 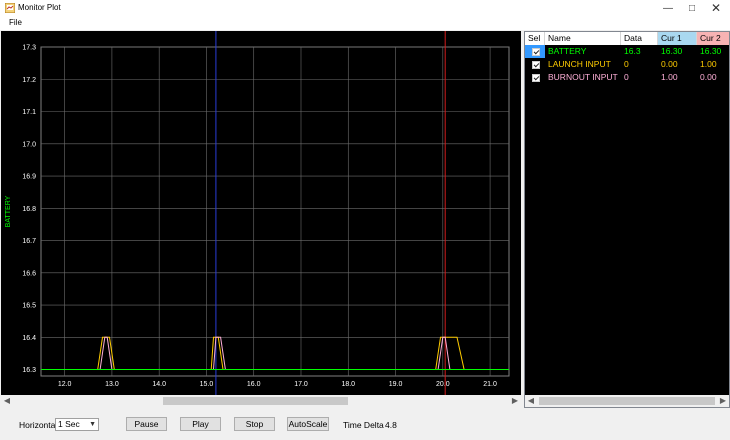 What do you see at coordinates (669, 77) in the screenshot?
I see `row-cur1: 1.00` at bounding box center [669, 77].